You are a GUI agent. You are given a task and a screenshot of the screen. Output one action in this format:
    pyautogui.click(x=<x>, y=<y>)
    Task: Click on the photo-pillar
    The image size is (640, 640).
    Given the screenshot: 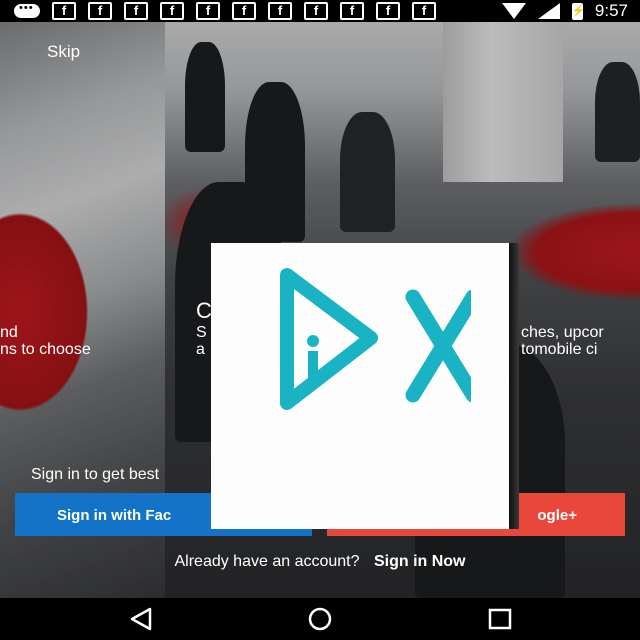 What is the action you would take?
    pyautogui.click(x=503, y=102)
    